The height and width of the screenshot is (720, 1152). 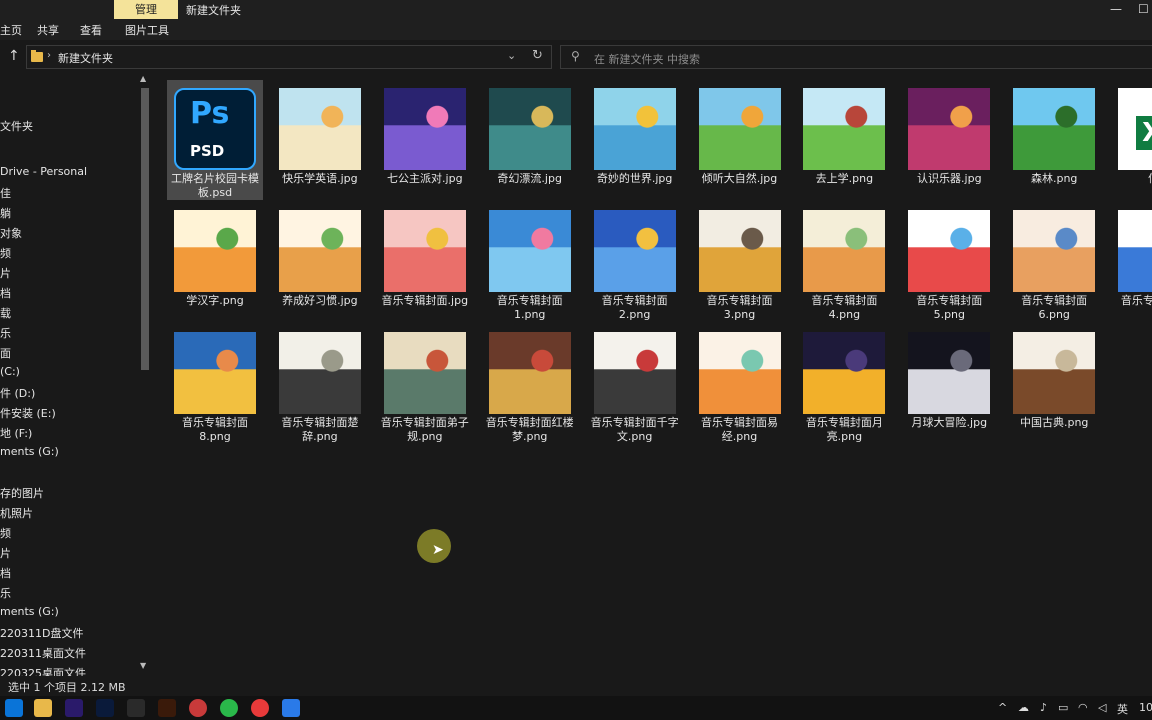 What do you see at coordinates (291, 708) in the screenshot?
I see `feishu-icon` at bounding box center [291, 708].